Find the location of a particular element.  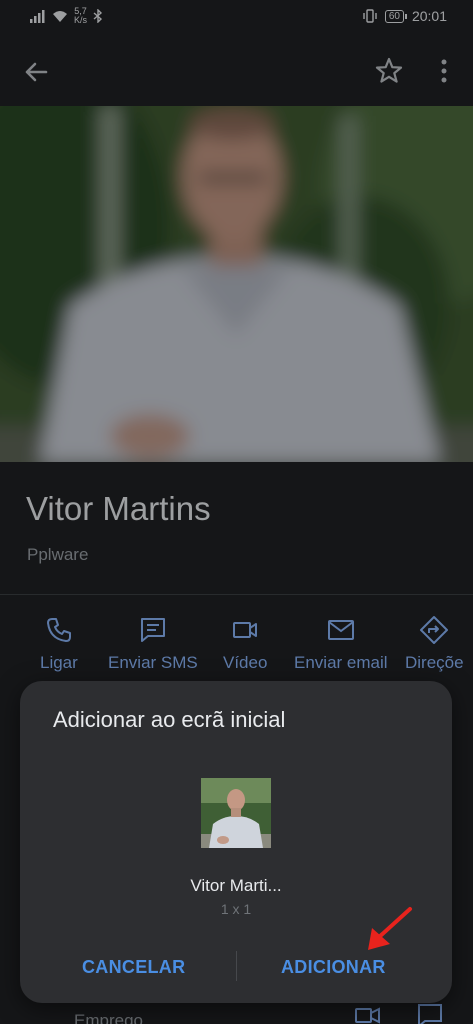

shortcut-thumbnail is located at coordinates (236, 813).